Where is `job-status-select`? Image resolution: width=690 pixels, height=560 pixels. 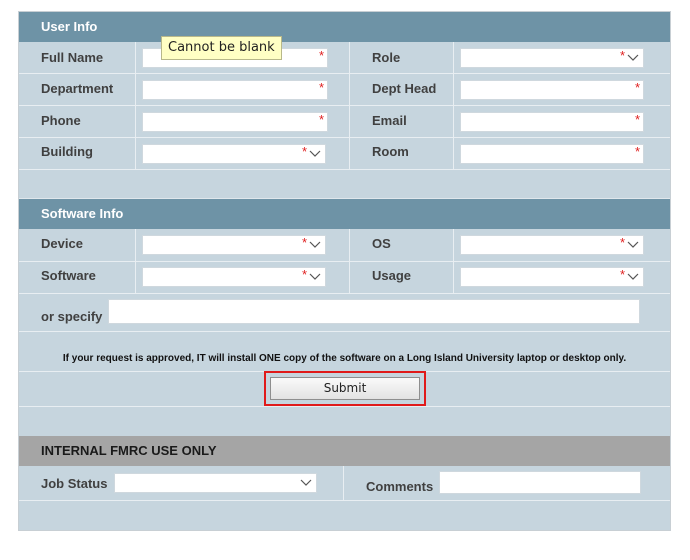
job-status-select is located at coordinates (215, 483).